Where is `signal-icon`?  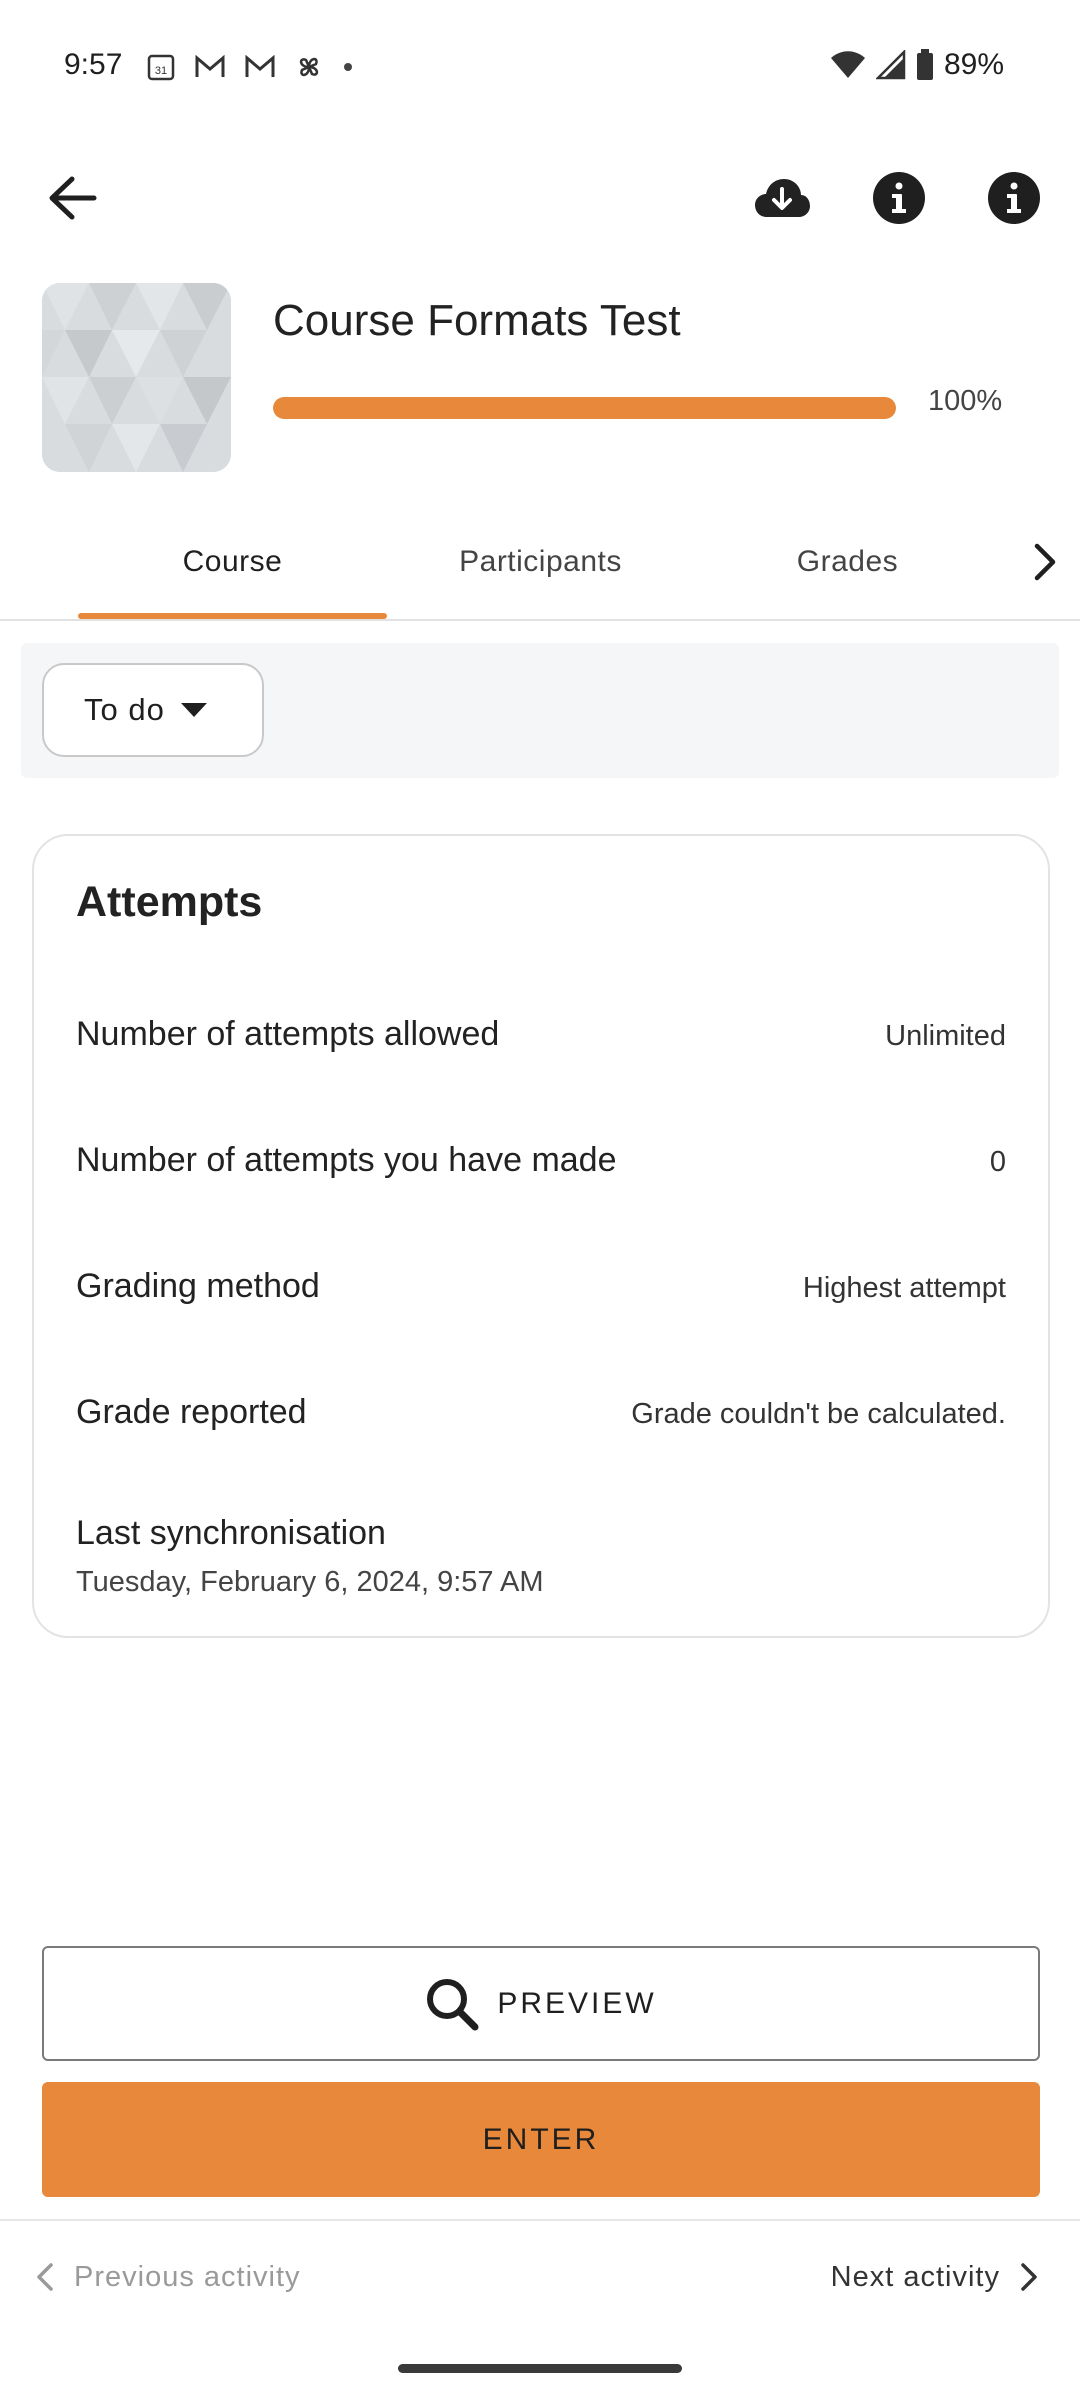
signal-icon is located at coordinates (890, 65).